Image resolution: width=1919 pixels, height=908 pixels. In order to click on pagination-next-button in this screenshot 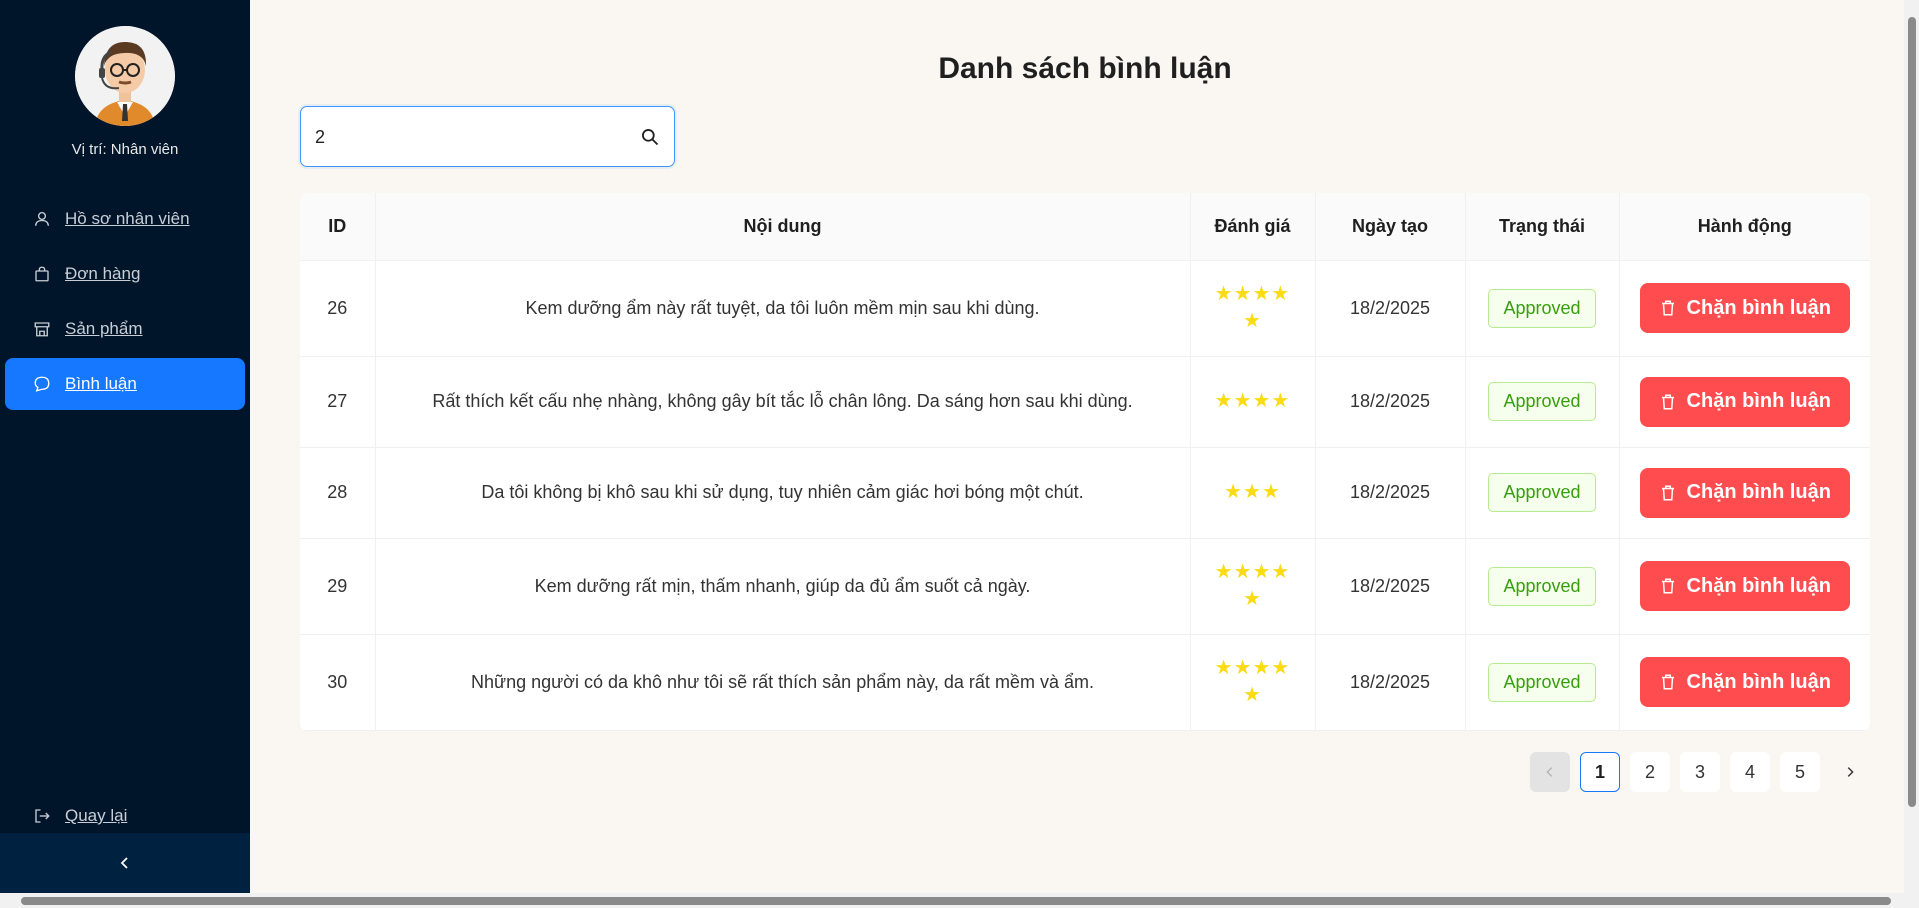, I will do `click(1850, 772)`.